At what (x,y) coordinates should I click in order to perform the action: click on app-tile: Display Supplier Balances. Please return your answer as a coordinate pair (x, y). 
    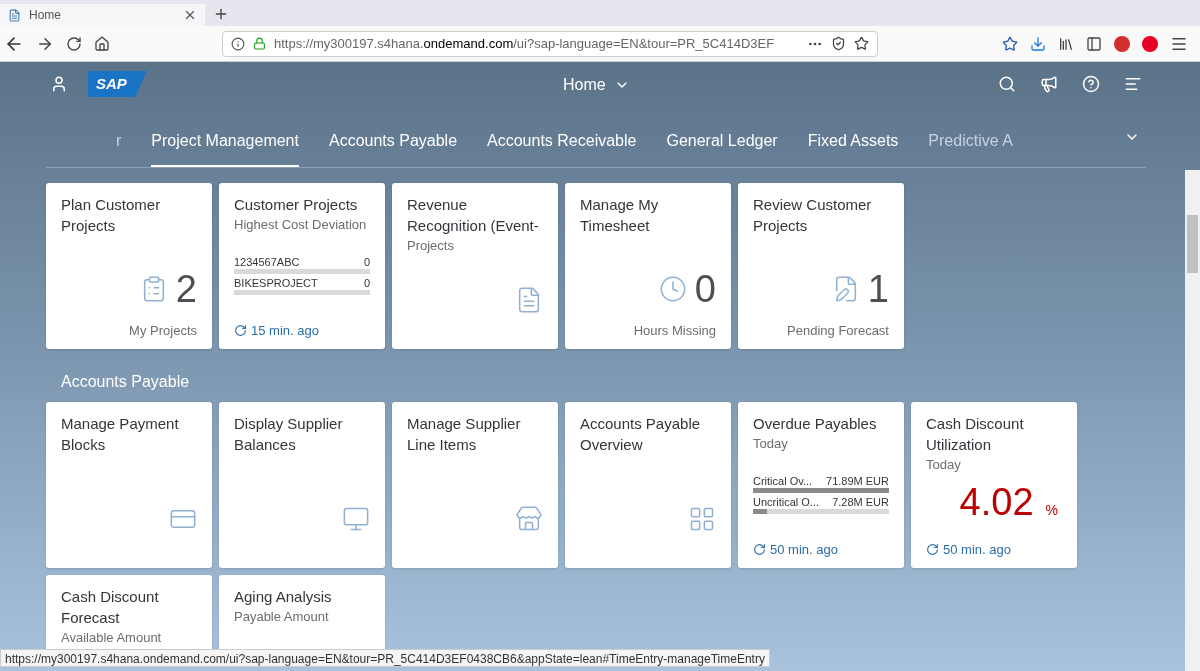
    Looking at the image, I should click on (302, 485).